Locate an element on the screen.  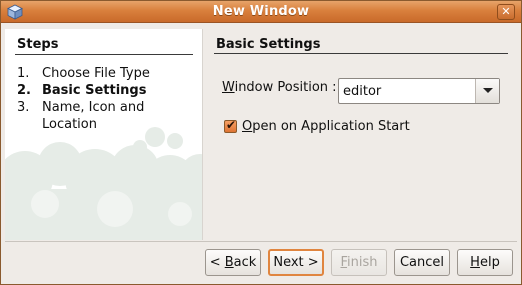
step-label: Choose File Type is located at coordinates (96, 73).